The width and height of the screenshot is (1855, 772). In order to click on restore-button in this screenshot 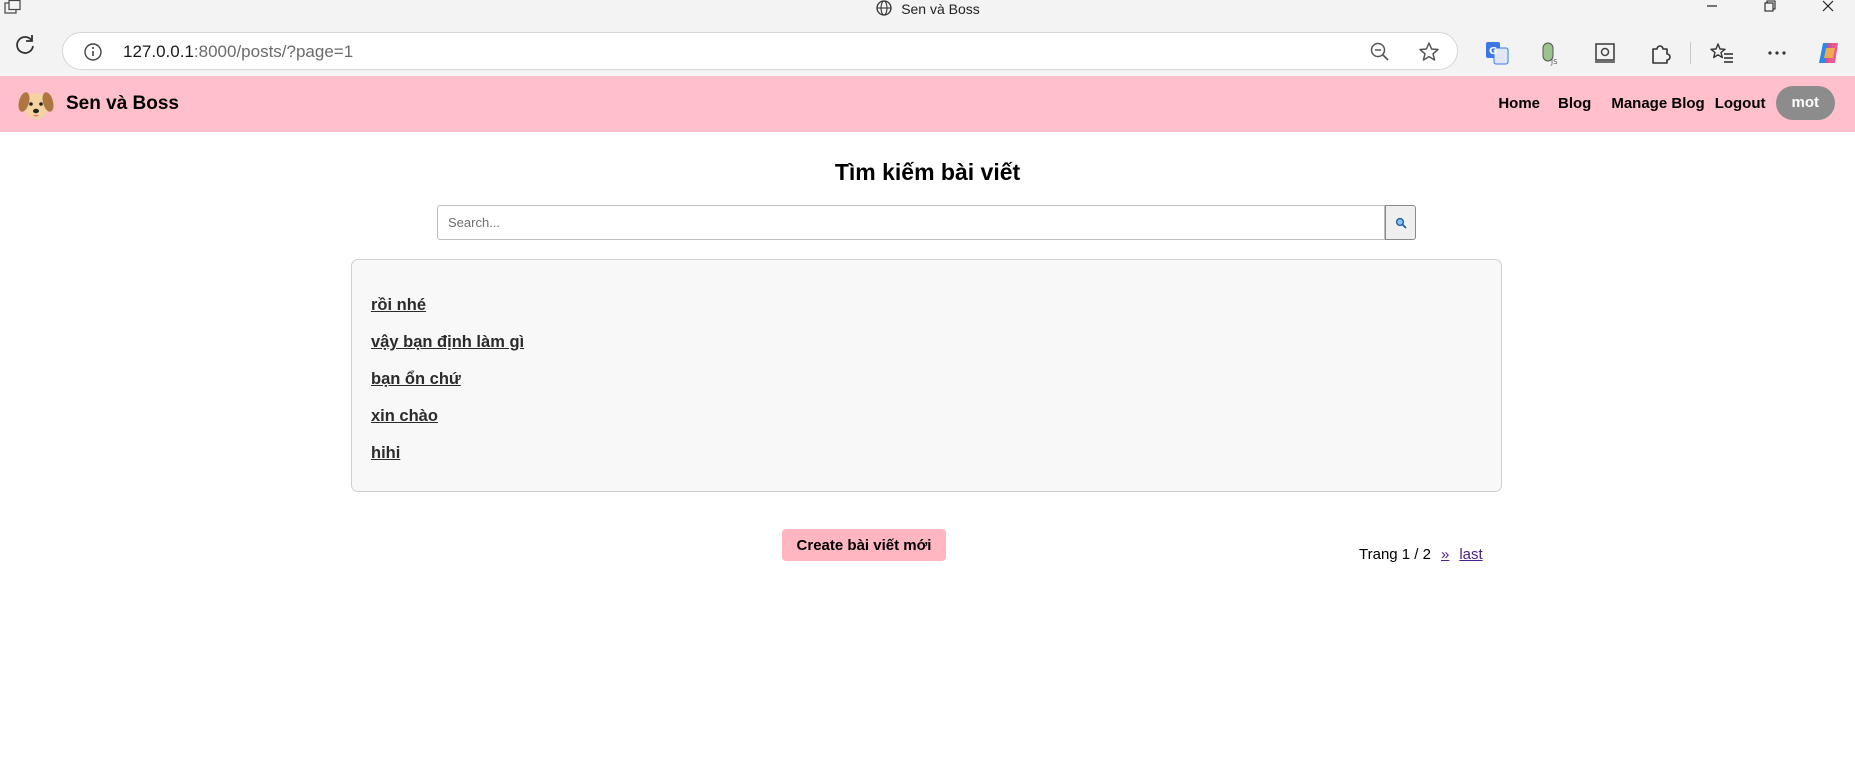, I will do `click(1770, 7)`.